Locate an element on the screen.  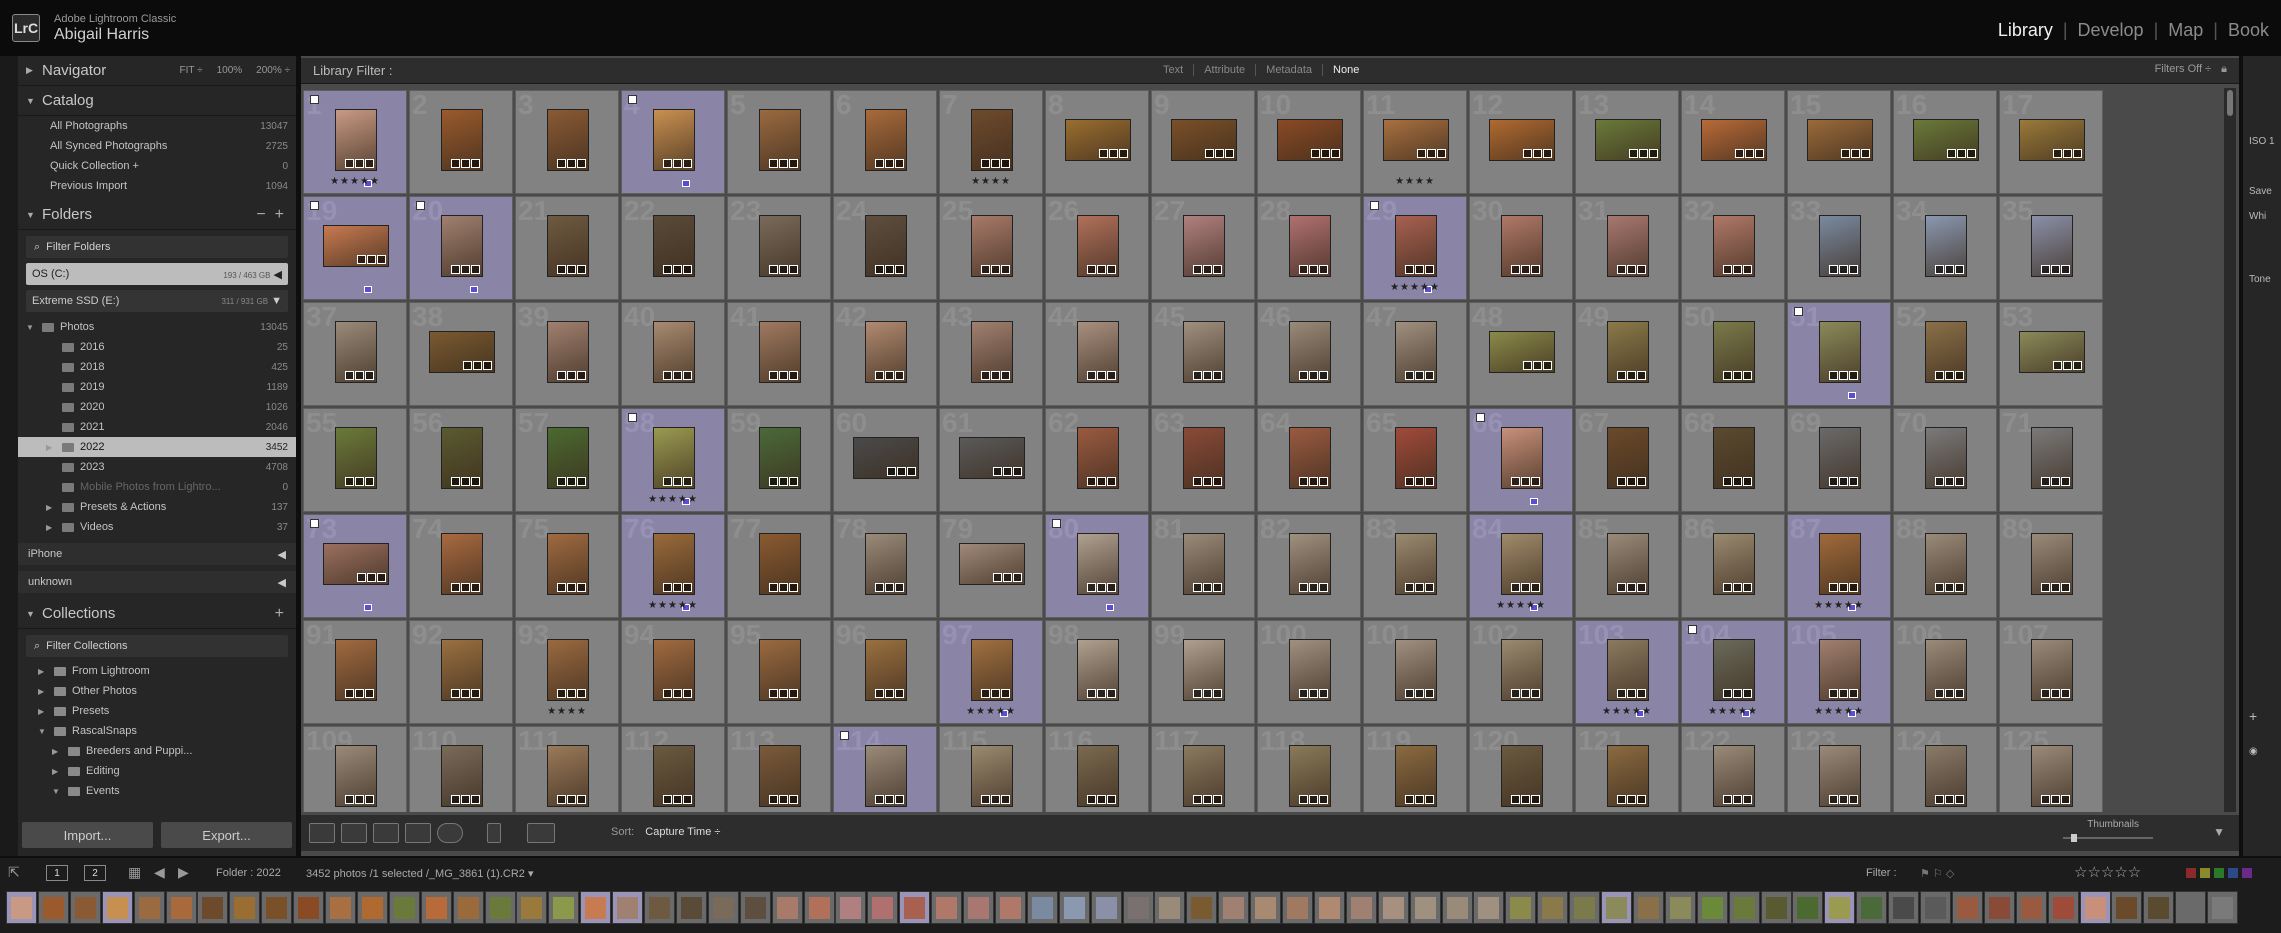
grid-cell: 3 is located at coordinates (567, 141).